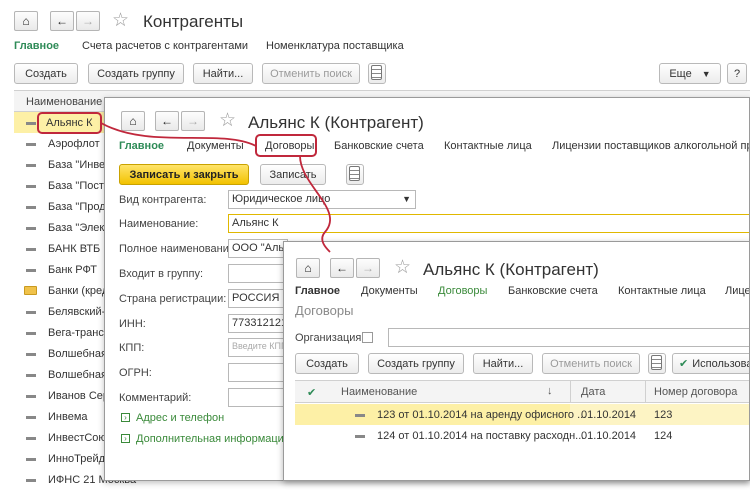 The width and height of the screenshot is (750, 490). Describe the element at coordinates (258, 372) in the screenshot. I see `ogrn-input` at that location.